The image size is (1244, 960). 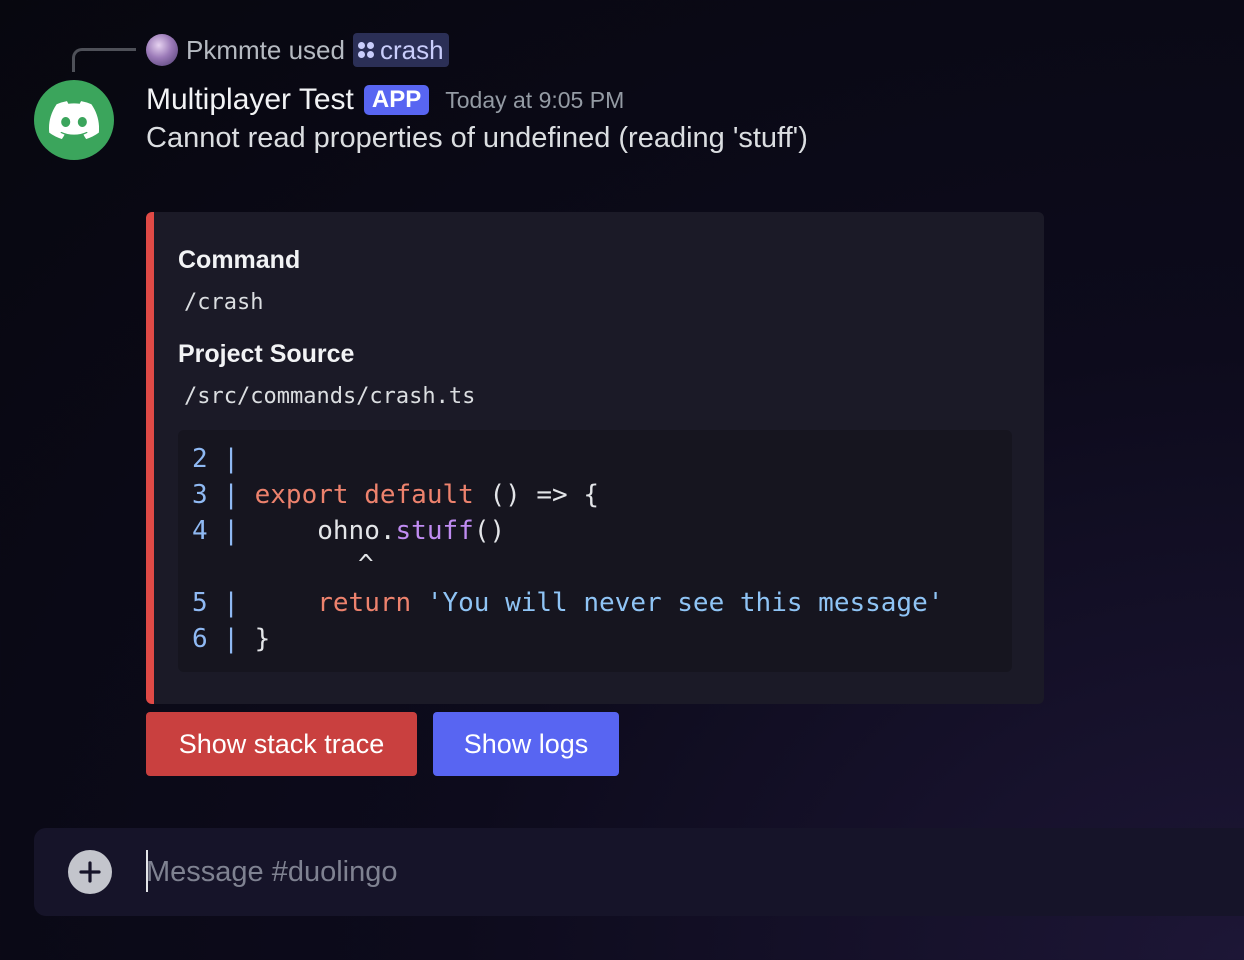 I want to click on field-name-command: Command, so click(x=239, y=260).